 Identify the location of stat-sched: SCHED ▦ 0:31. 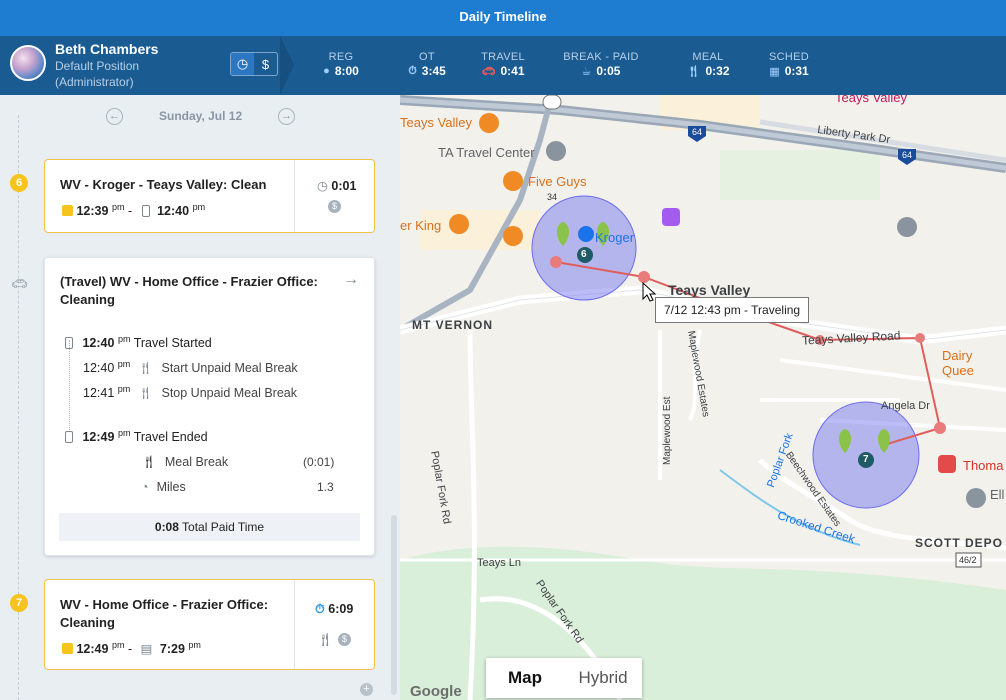
(789, 64).